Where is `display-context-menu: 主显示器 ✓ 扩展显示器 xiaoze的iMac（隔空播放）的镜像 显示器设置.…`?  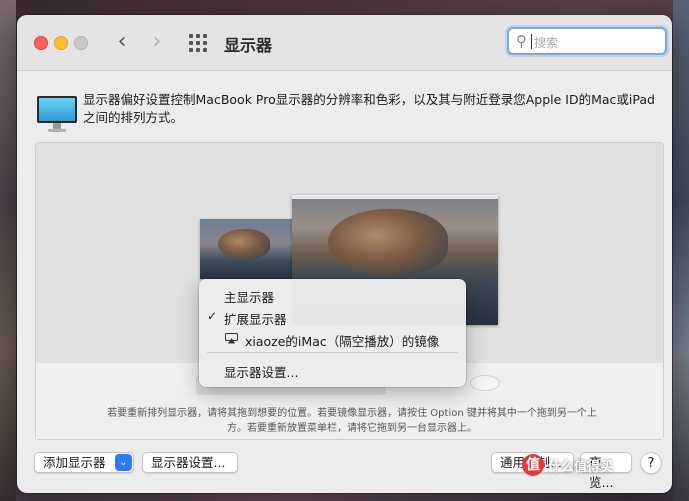
display-context-menu: 主显示器 ✓ 扩展显示器 xiaoze的iMac（隔空播放）的镜像 显示器设置.… is located at coordinates (332, 333).